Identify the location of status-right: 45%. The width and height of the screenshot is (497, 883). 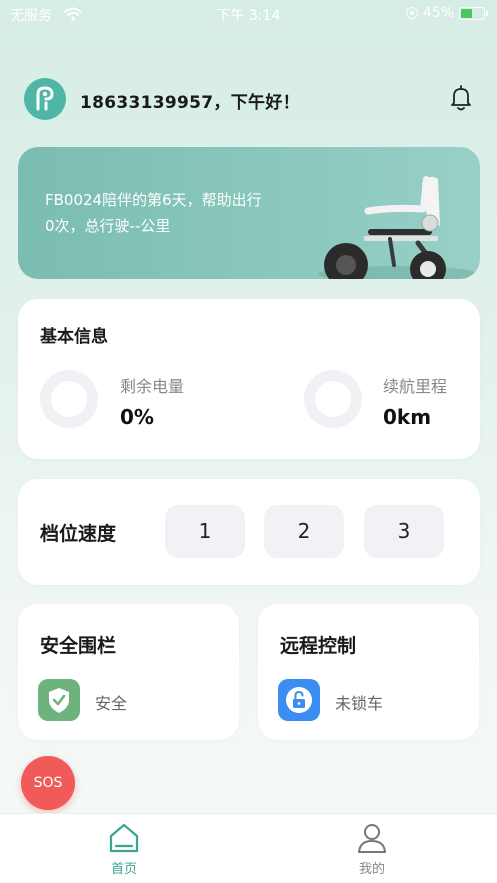
(446, 13).